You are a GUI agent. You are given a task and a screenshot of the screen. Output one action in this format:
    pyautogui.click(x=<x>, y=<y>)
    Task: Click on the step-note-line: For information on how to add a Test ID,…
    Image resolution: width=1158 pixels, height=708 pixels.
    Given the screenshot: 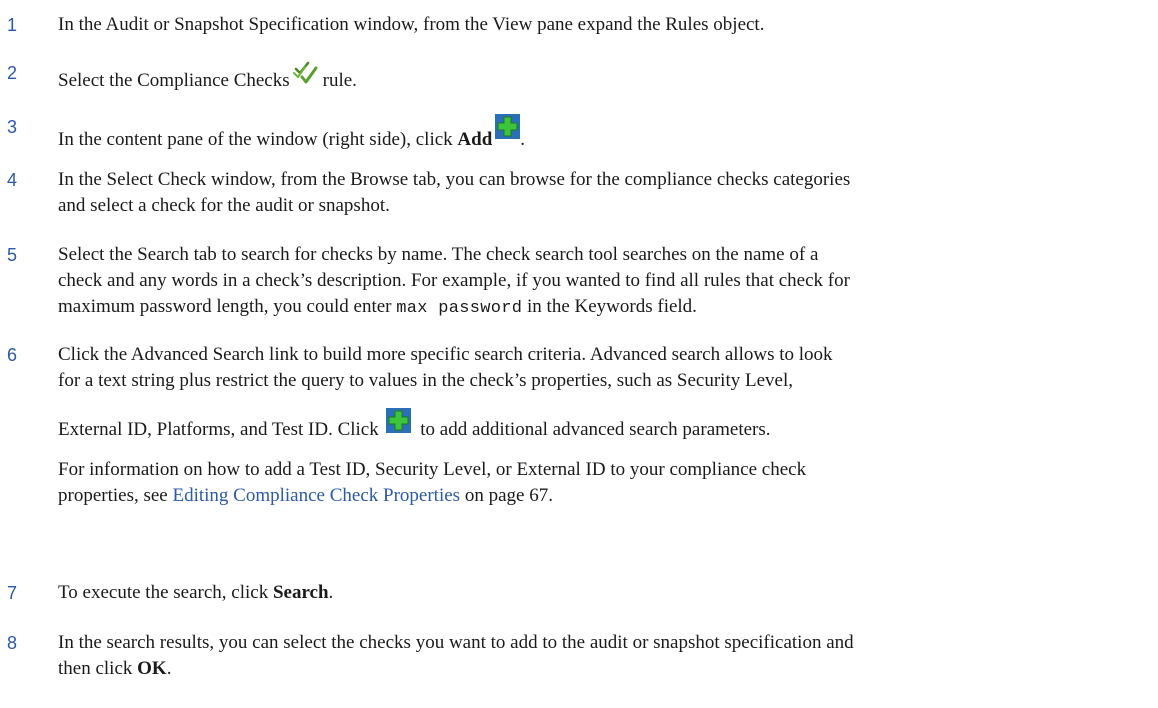 What is the action you would take?
    pyautogui.click(x=432, y=469)
    